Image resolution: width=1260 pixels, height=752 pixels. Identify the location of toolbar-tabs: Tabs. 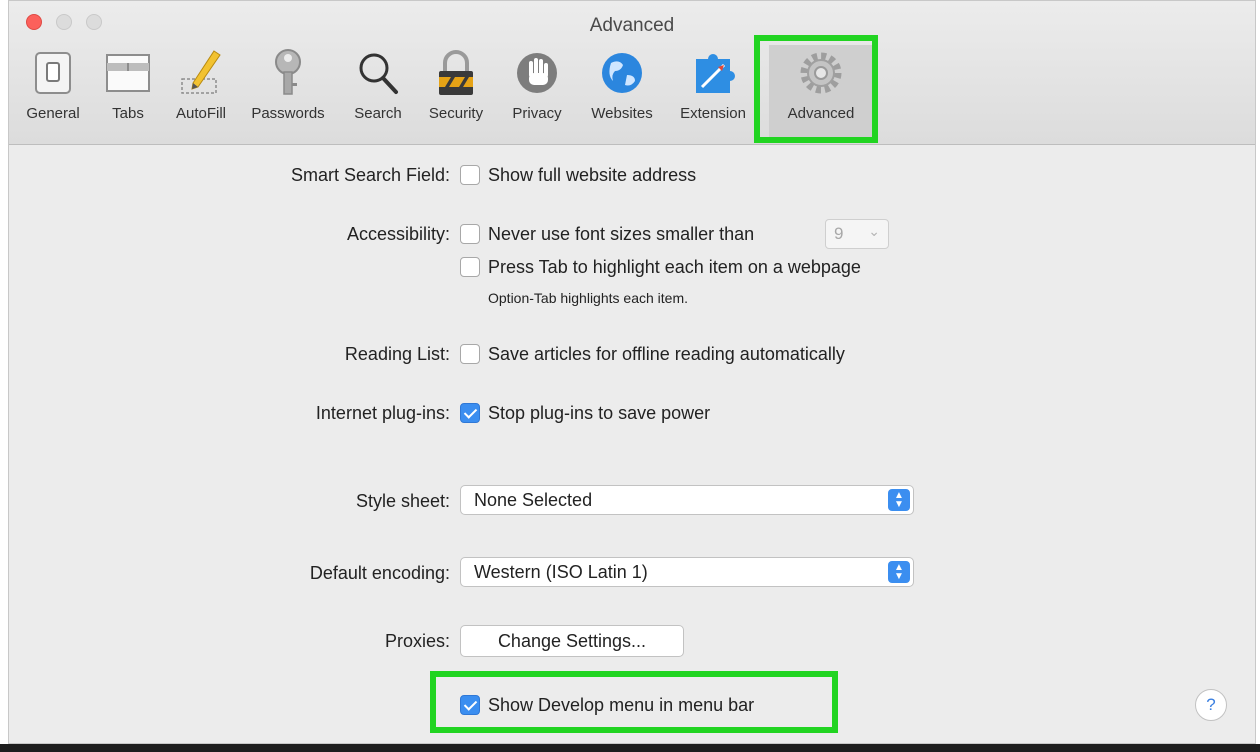
(128, 91).